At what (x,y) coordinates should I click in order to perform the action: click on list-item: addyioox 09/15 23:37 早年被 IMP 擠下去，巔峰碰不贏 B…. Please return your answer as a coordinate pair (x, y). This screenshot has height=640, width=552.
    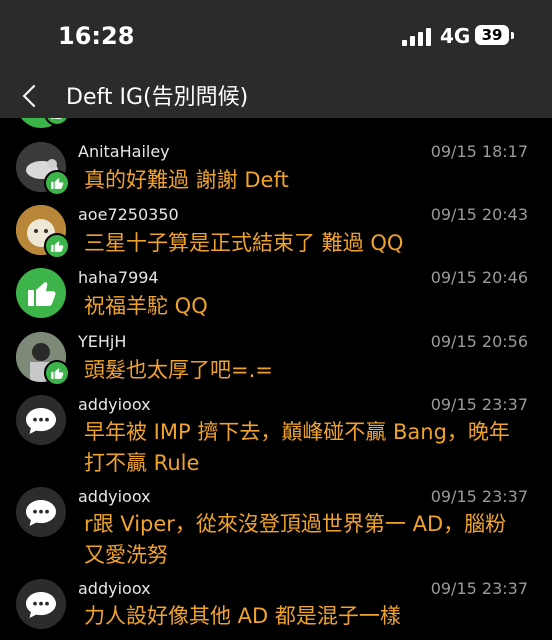
    Looking at the image, I should click on (276, 442).